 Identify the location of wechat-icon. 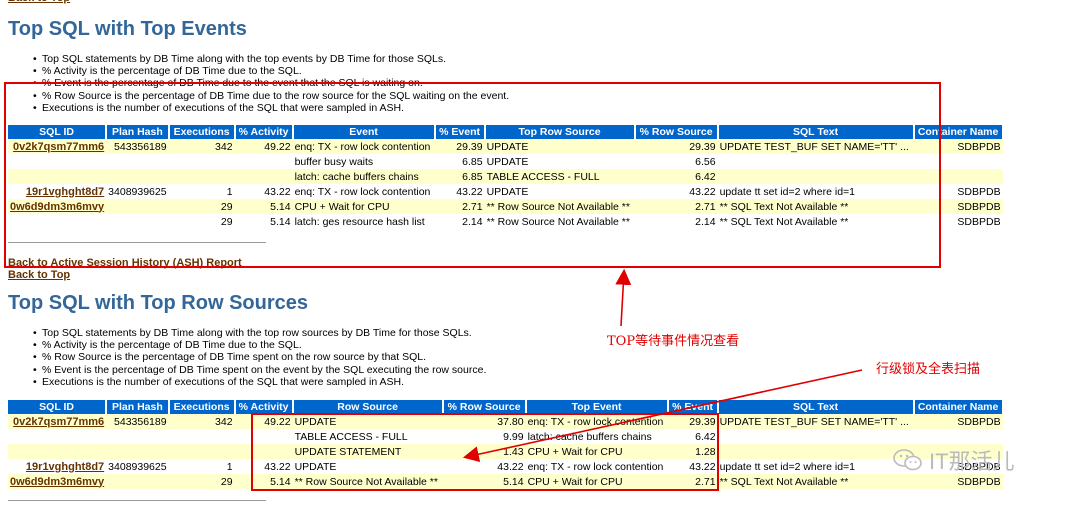
(908, 460).